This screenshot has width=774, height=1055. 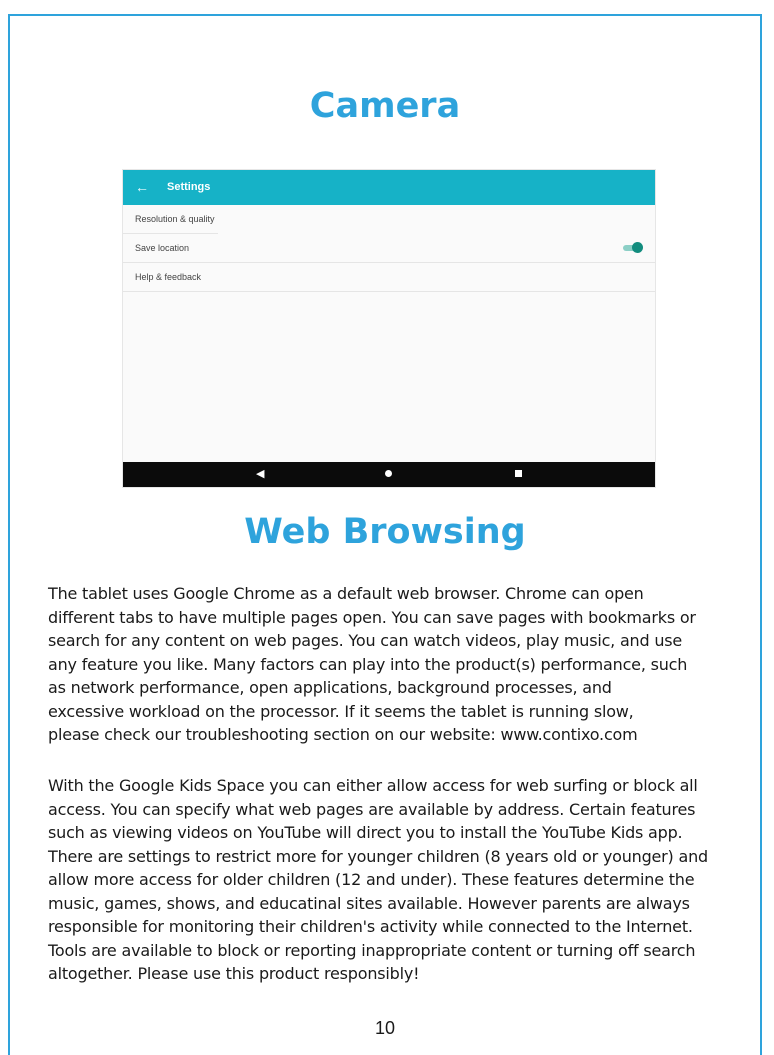 I want to click on page-number: 10, so click(x=385, y=1028).